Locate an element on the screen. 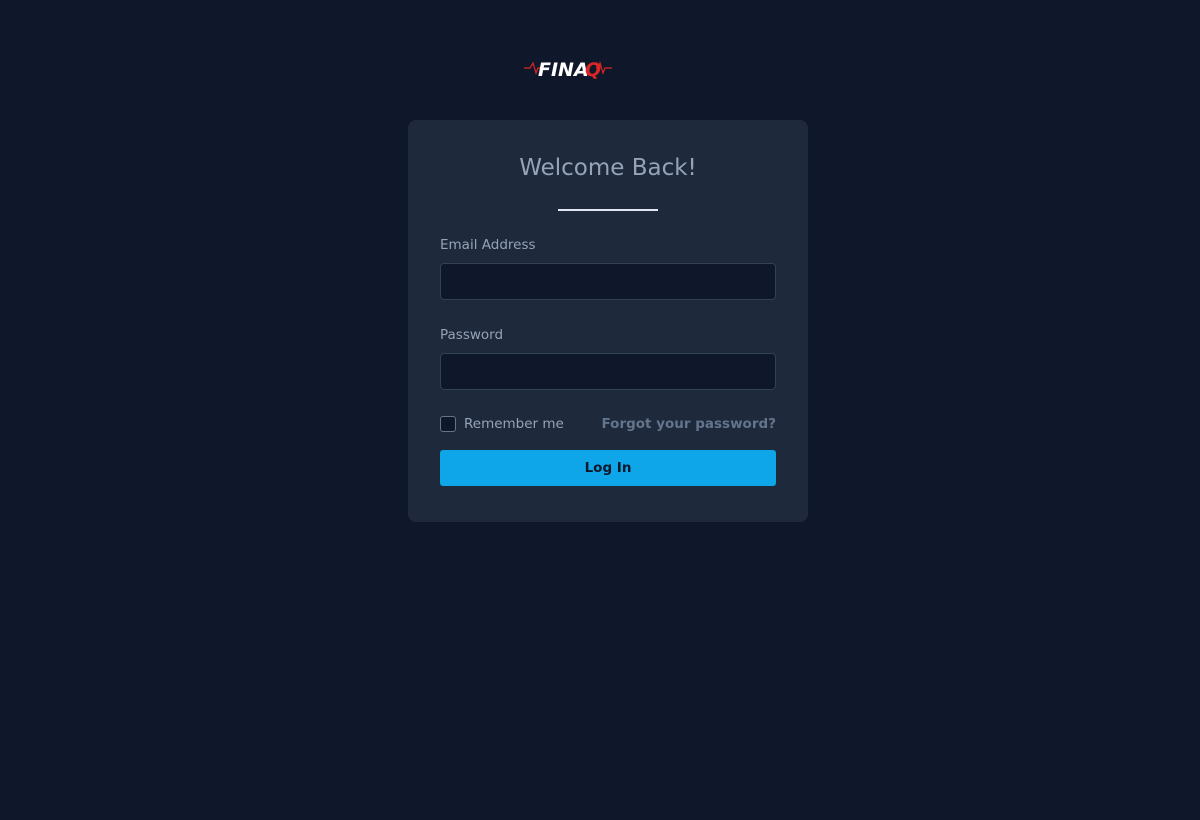 The height and width of the screenshot is (820, 1200). remember-me-checkbox is located at coordinates (448, 424).